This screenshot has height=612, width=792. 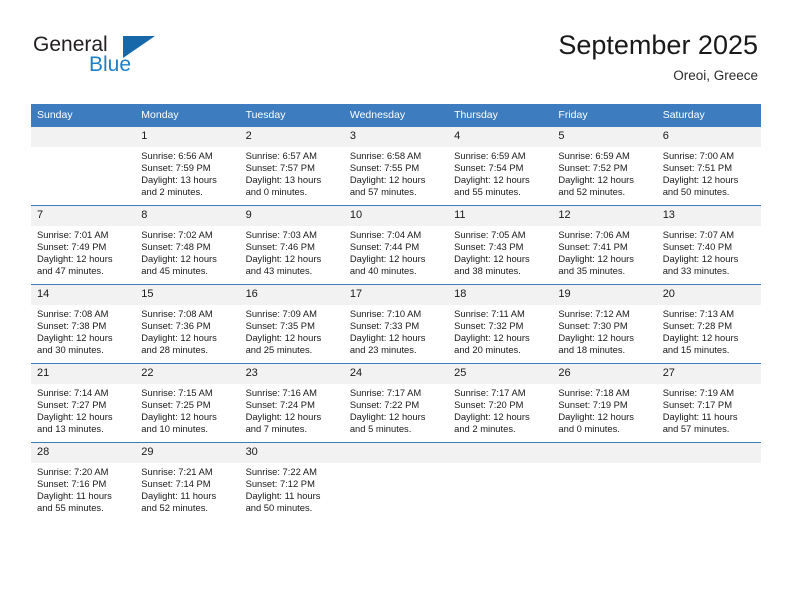 What do you see at coordinates (385, 313) in the screenshot?
I see `sunrise-time: Sunrise: 7:10 AM` at bounding box center [385, 313].